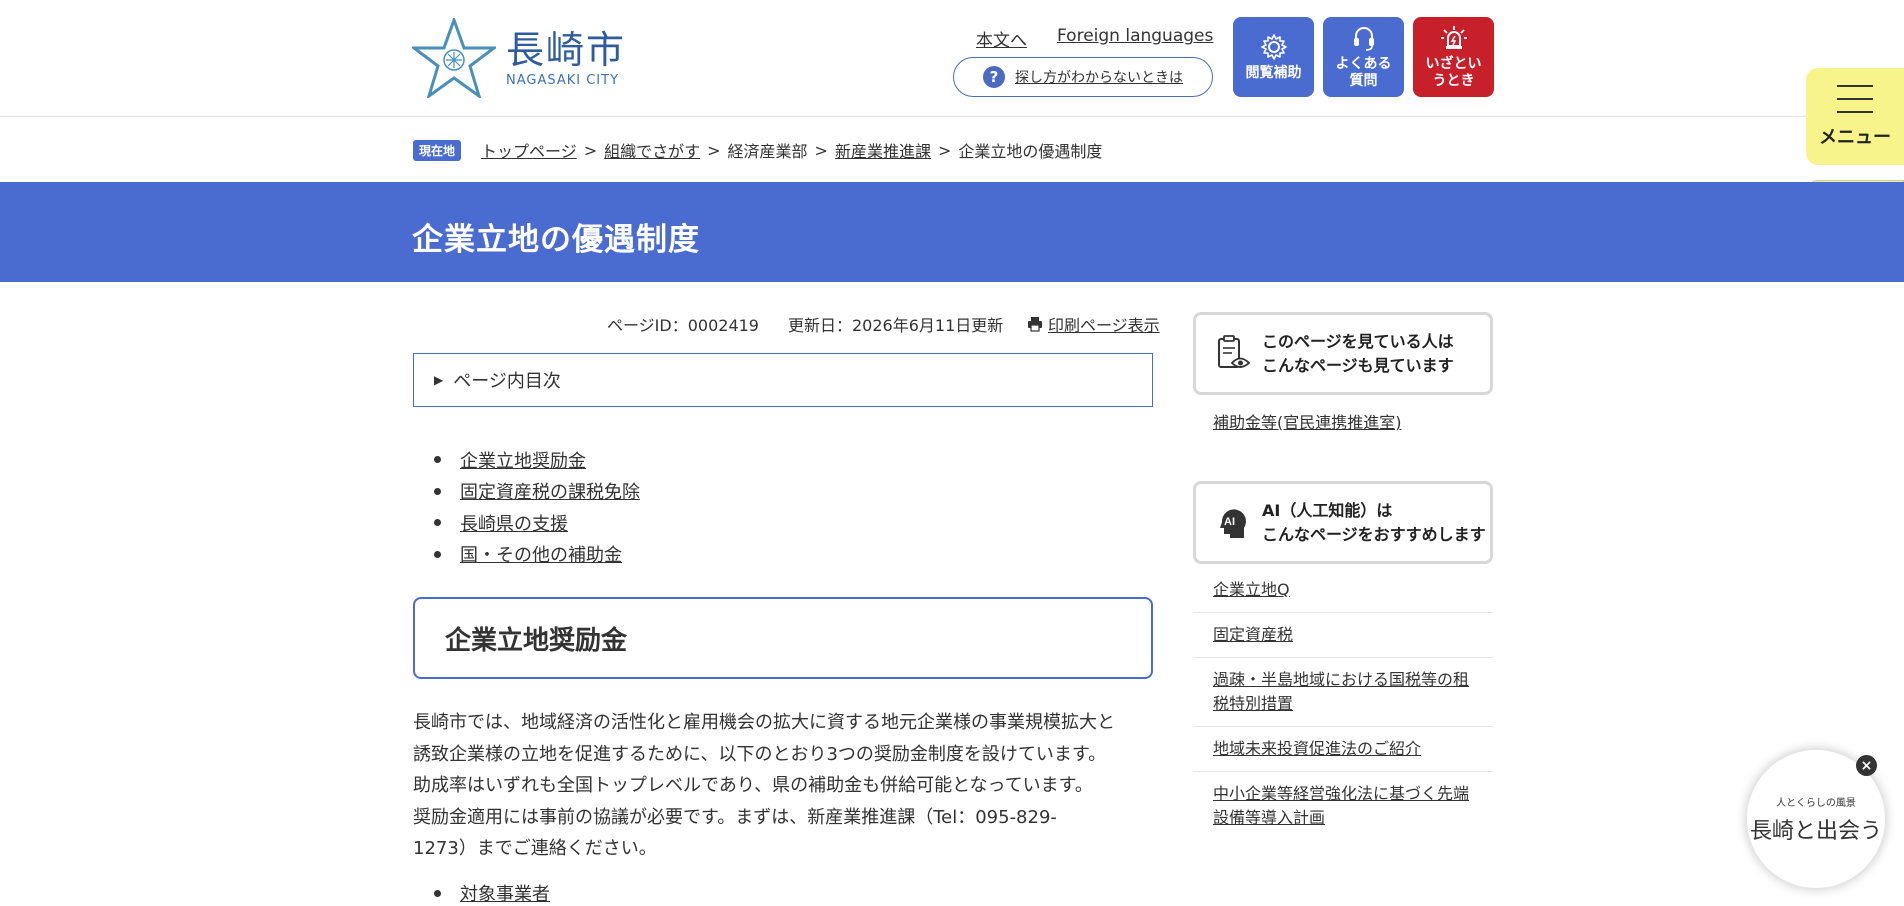  I want to click on anchor-link: 固定資産税の課税免除, so click(550, 491).